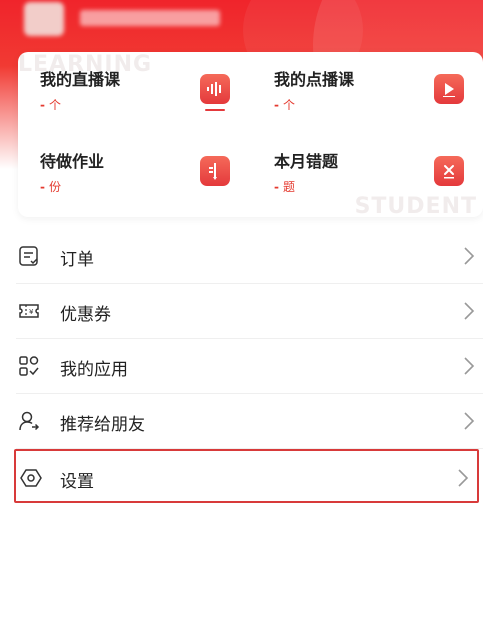  Describe the element at coordinates (44, 19) in the screenshot. I see `avatar` at that location.